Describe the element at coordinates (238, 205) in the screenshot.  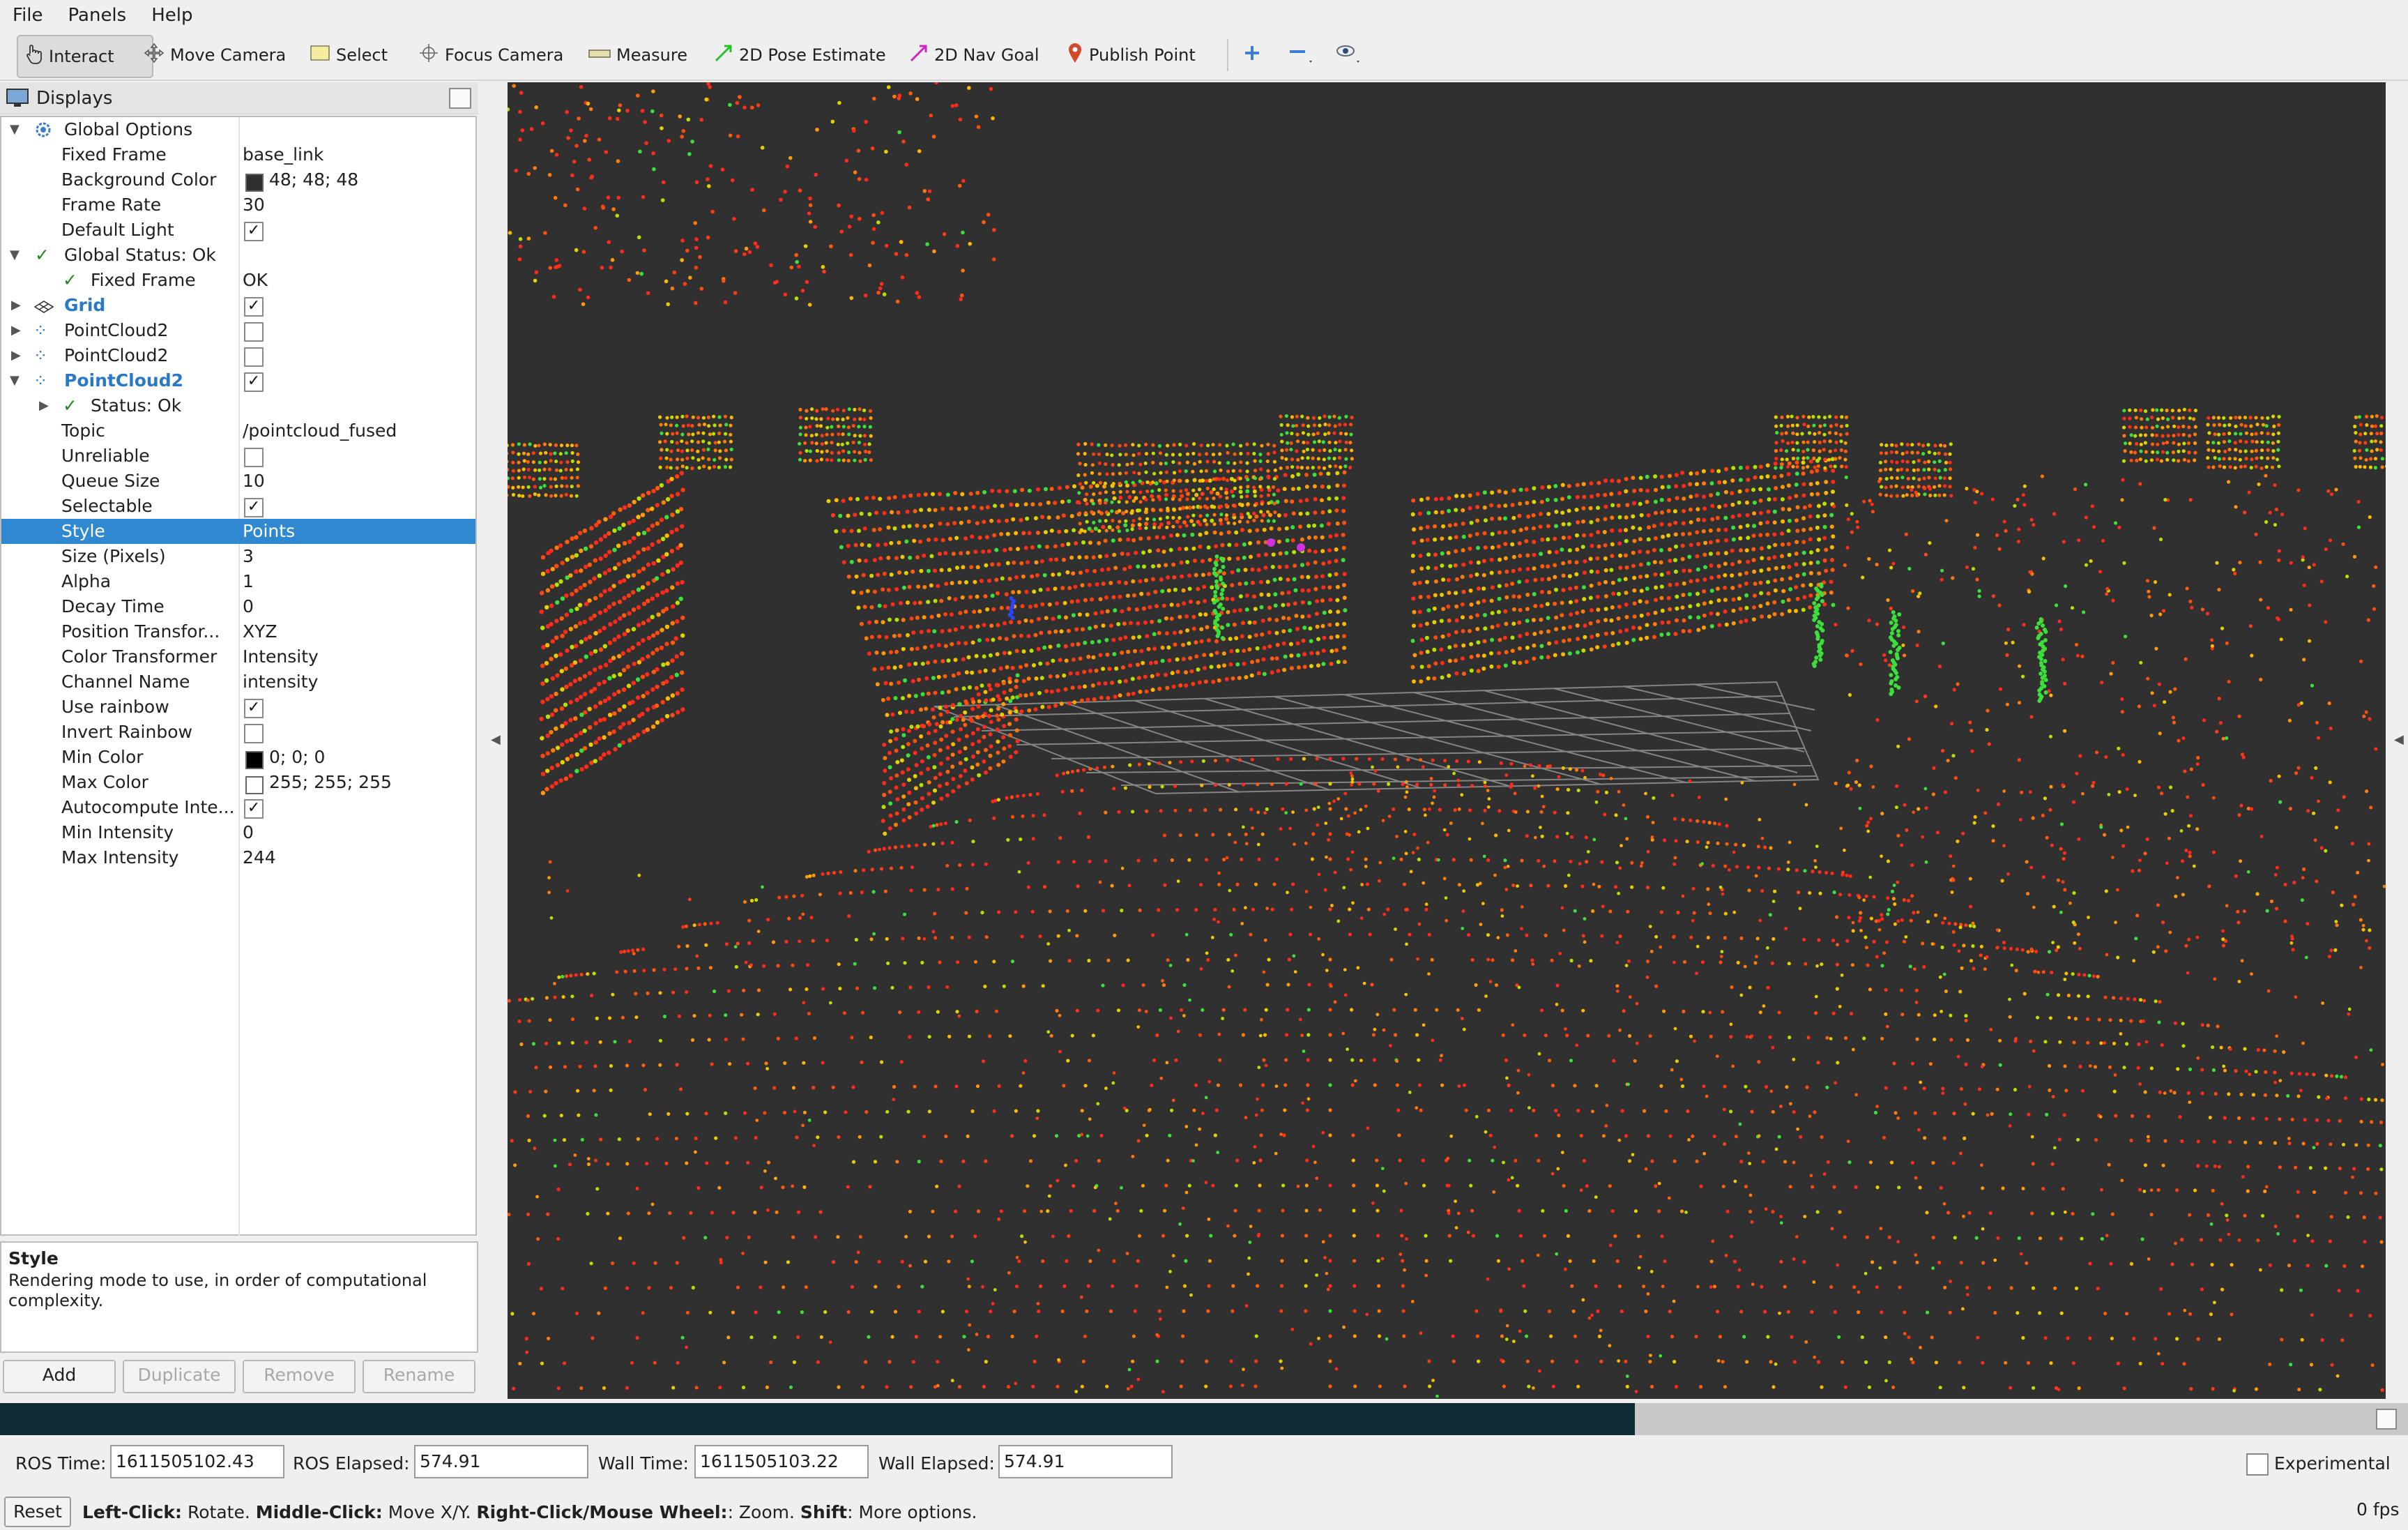
I see `tree-row-frame-rate: Frame Rate 30` at that location.